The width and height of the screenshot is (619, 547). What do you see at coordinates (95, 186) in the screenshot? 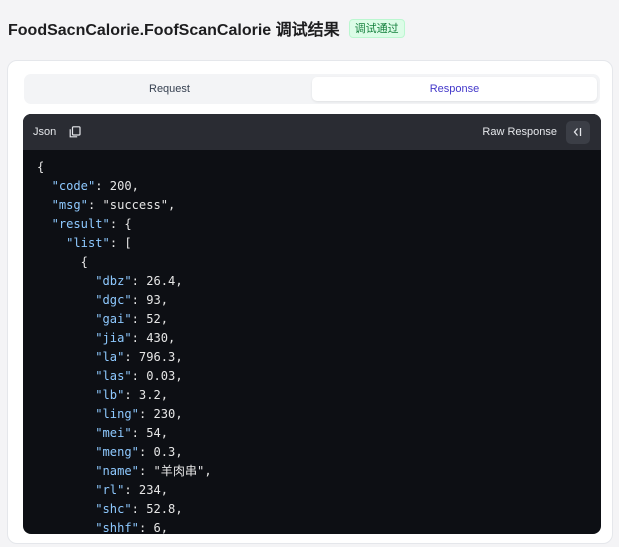
I see `code-line: "code": 200,` at bounding box center [95, 186].